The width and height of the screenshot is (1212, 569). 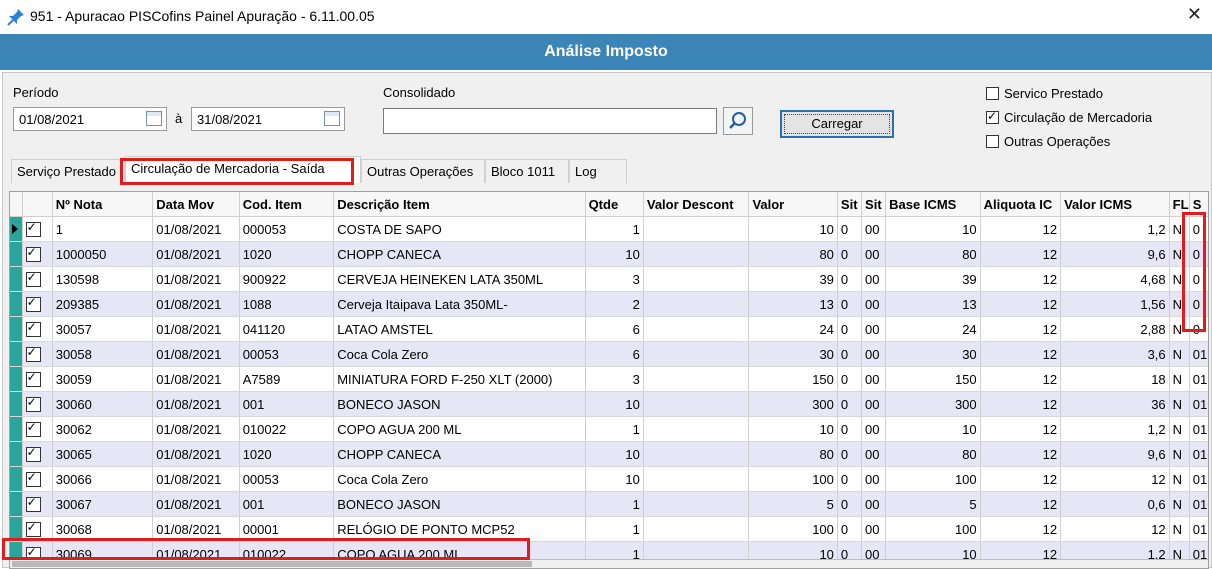 What do you see at coordinates (103, 204) in the screenshot?
I see `column-header: Nº Nota` at bounding box center [103, 204].